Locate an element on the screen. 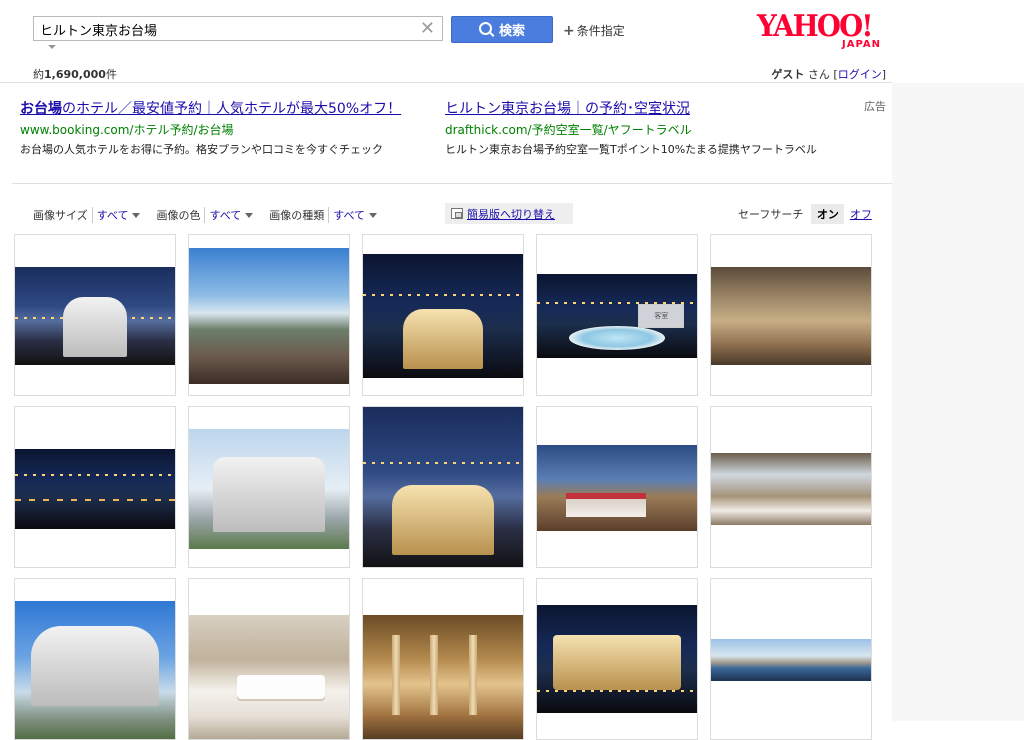 The width and height of the screenshot is (1024, 740). safesearch-on-button: オン is located at coordinates (828, 214).